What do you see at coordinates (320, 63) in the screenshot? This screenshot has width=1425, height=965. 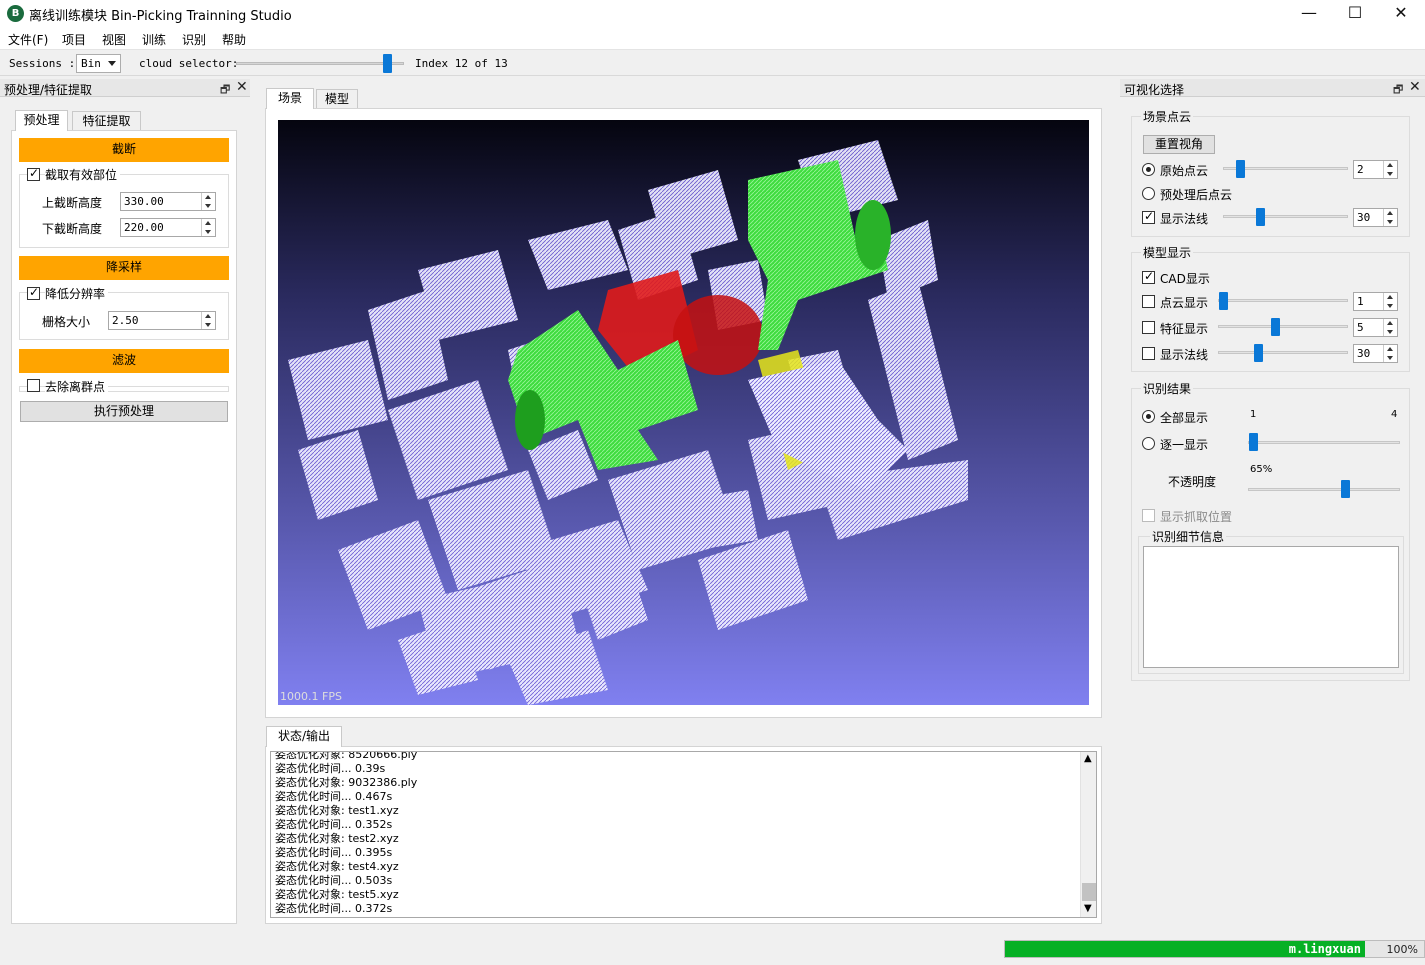 I see `cloud-selector-slider` at bounding box center [320, 63].